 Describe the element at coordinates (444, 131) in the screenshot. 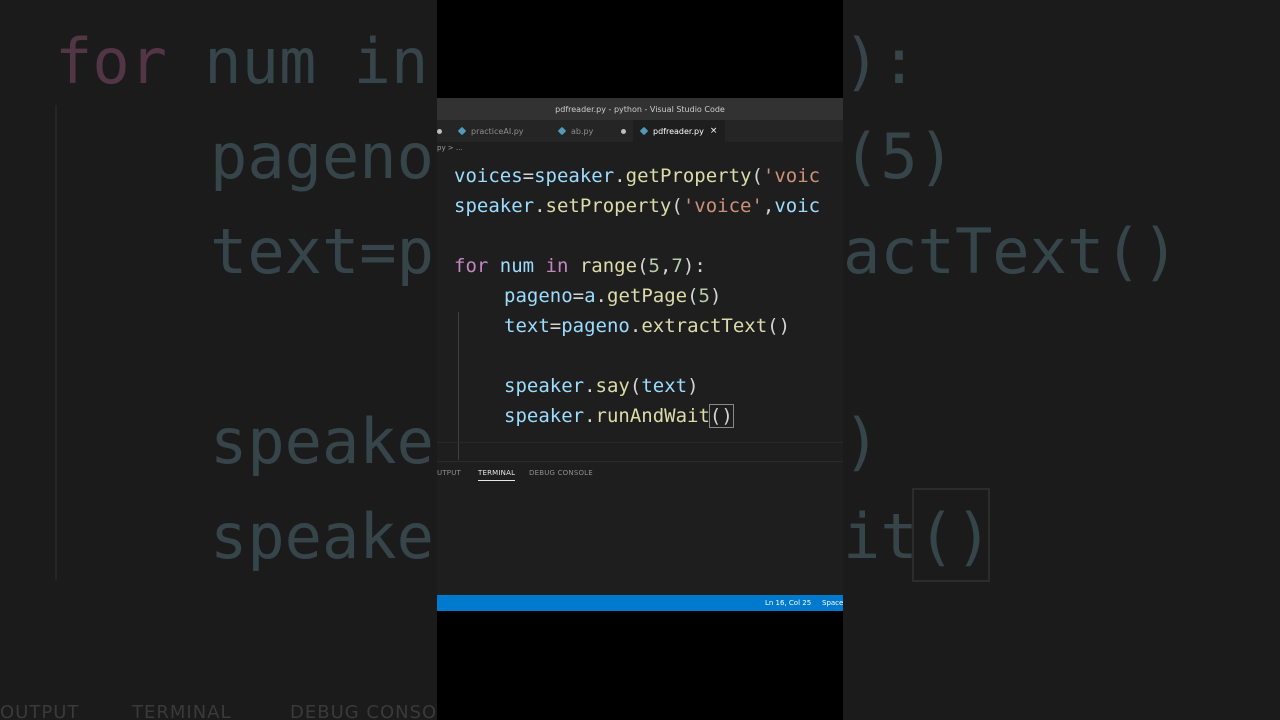

I see `tab-hidden-dirty` at that location.